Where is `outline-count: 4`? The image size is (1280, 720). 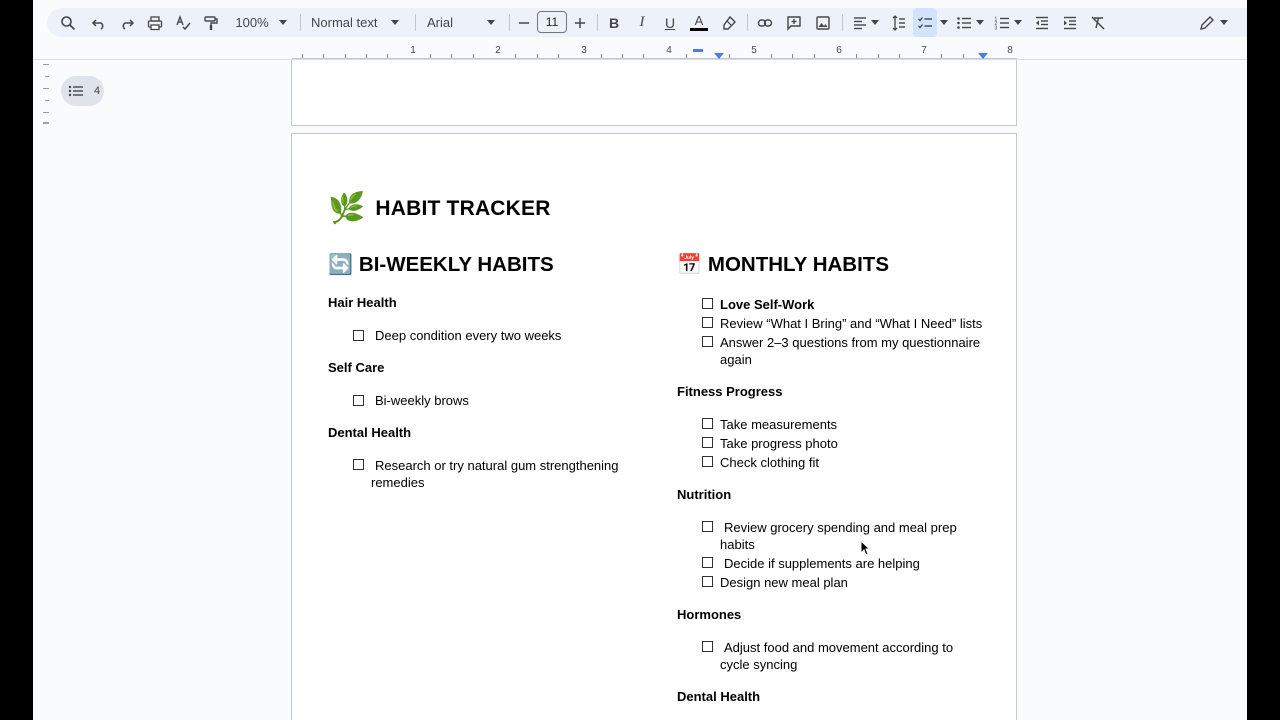
outline-count: 4 is located at coordinates (97, 91).